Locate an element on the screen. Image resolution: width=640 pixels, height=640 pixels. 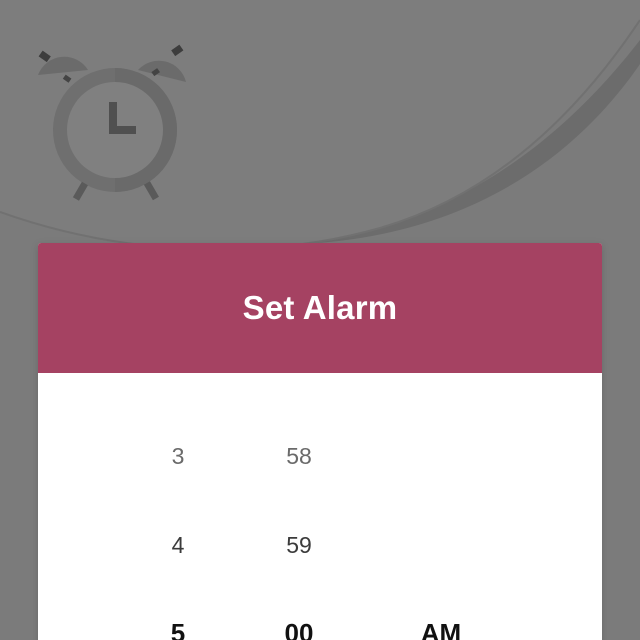
alarm-clock-icon is located at coordinates (112, 122).